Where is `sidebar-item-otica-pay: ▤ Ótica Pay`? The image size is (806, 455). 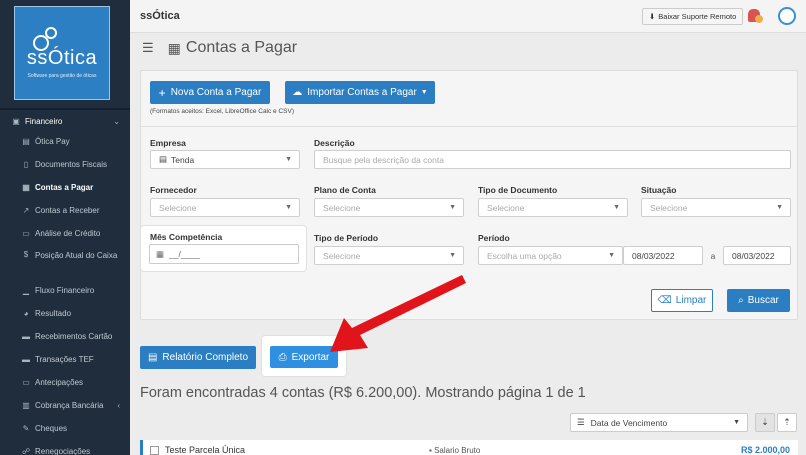 sidebar-item-otica-pay: ▤ Ótica Pay is located at coordinates (65, 141).